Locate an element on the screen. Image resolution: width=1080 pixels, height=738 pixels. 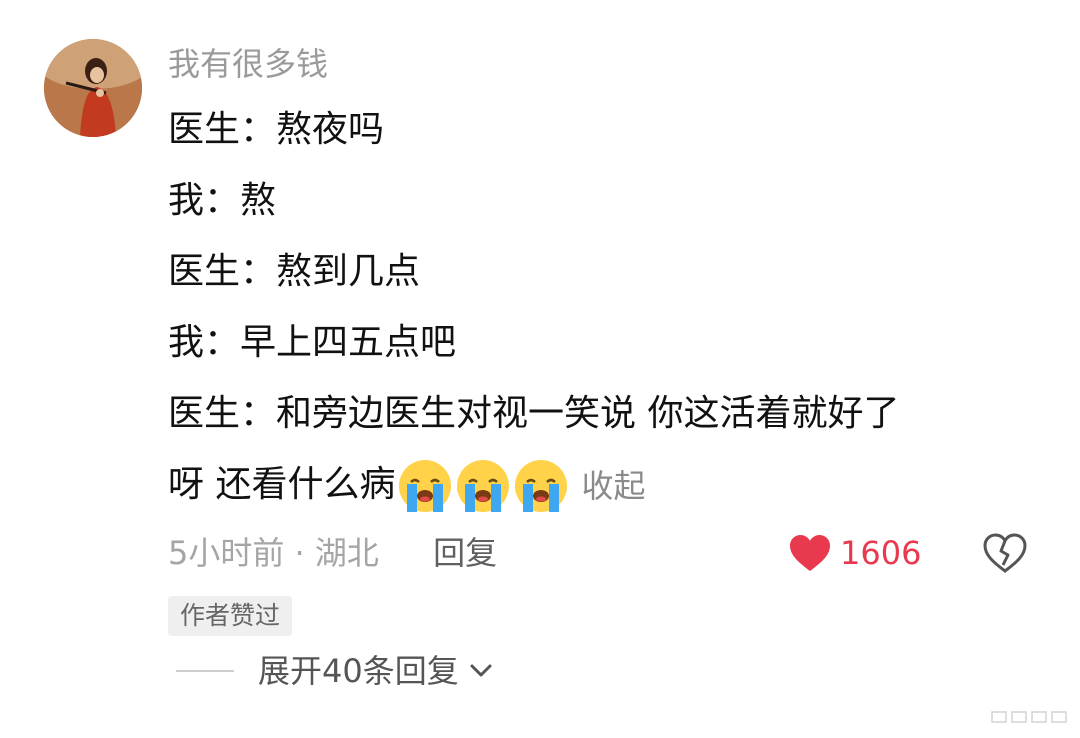
like-count: 1606 is located at coordinates (881, 553).